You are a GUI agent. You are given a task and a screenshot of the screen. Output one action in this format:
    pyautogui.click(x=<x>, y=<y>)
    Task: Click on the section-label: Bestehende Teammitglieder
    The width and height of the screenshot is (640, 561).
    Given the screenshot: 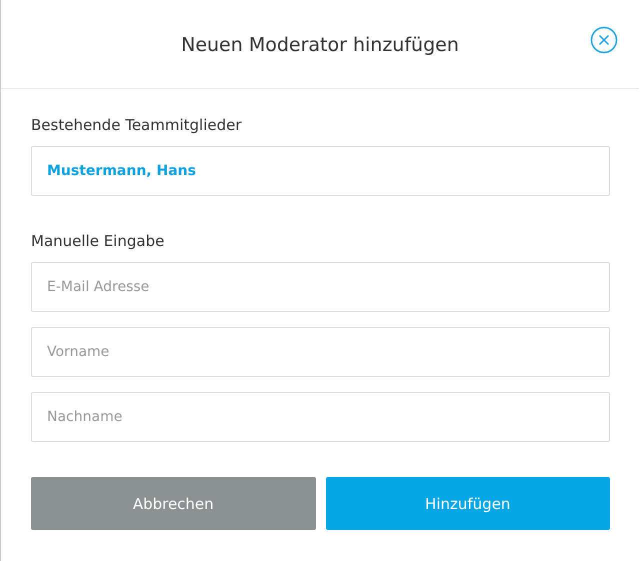 What is the action you would take?
    pyautogui.click(x=137, y=125)
    